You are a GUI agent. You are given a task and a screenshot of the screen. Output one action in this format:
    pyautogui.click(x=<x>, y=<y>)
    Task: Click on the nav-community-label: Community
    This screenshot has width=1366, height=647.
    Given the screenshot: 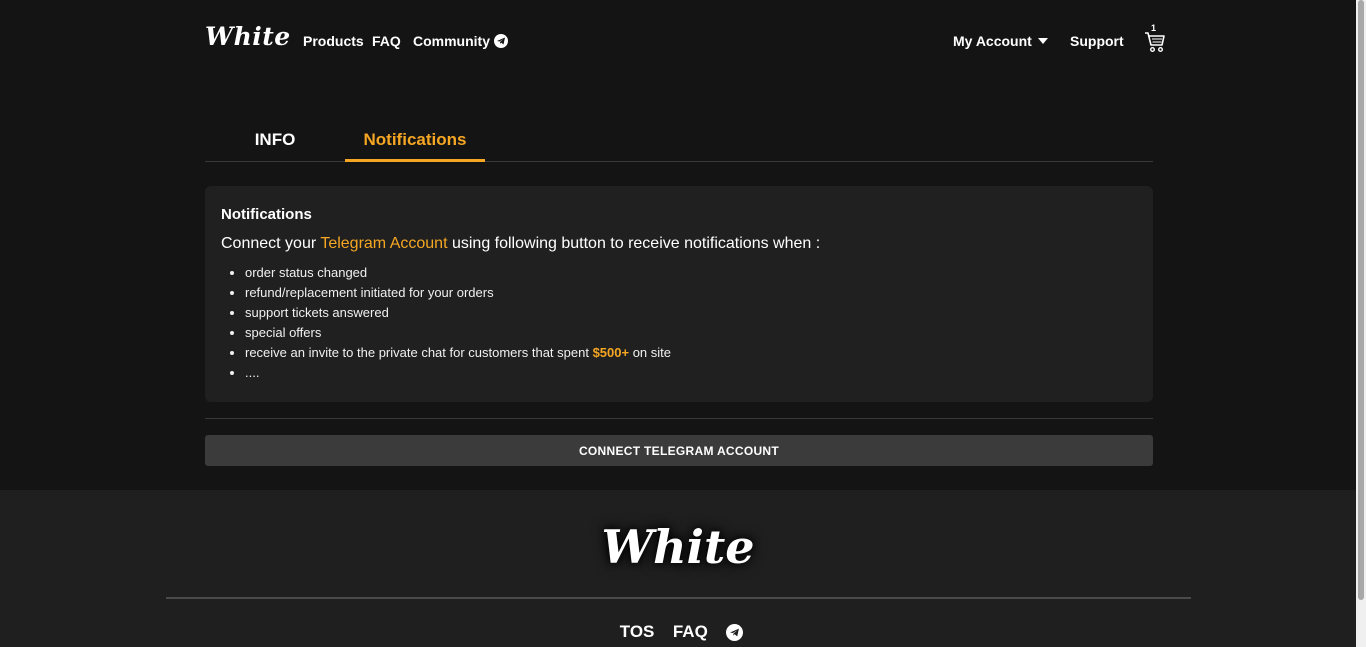 What is the action you would take?
    pyautogui.click(x=451, y=41)
    